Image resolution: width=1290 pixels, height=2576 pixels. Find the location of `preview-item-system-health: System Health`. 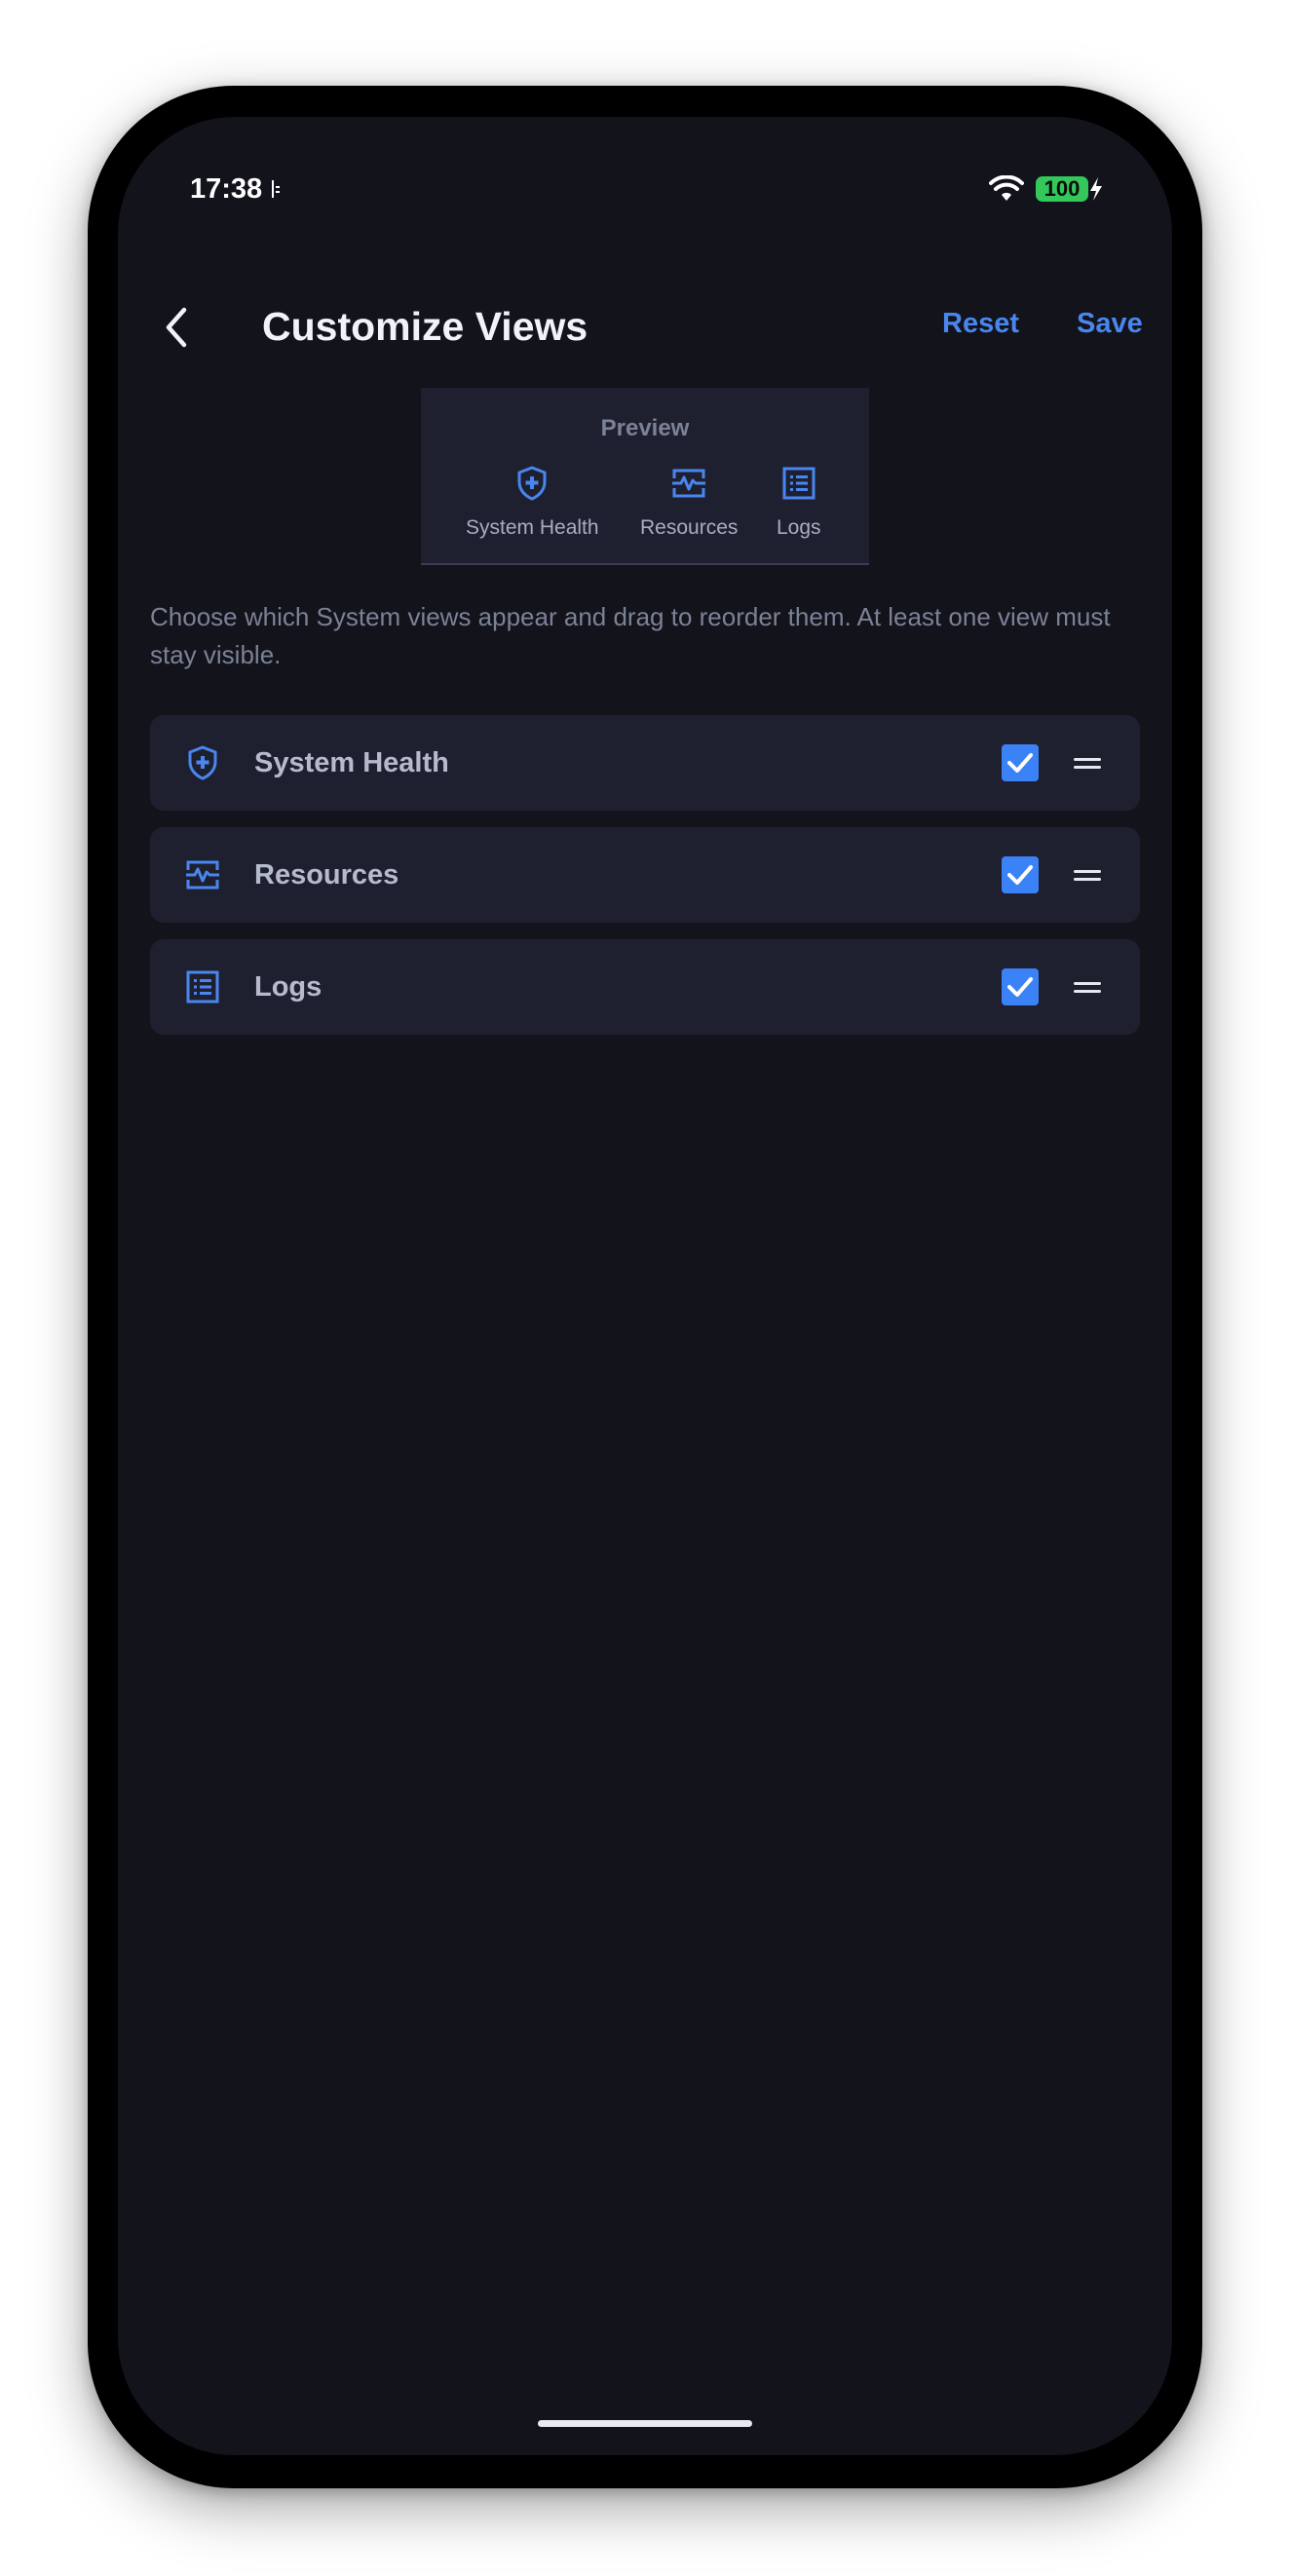

preview-item-system-health: System Health is located at coordinates (532, 502).